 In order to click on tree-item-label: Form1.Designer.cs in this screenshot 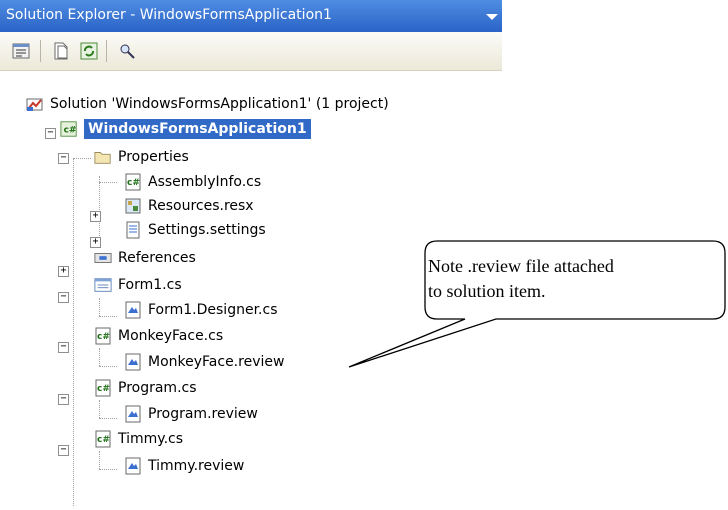, I will do `click(213, 310)`.